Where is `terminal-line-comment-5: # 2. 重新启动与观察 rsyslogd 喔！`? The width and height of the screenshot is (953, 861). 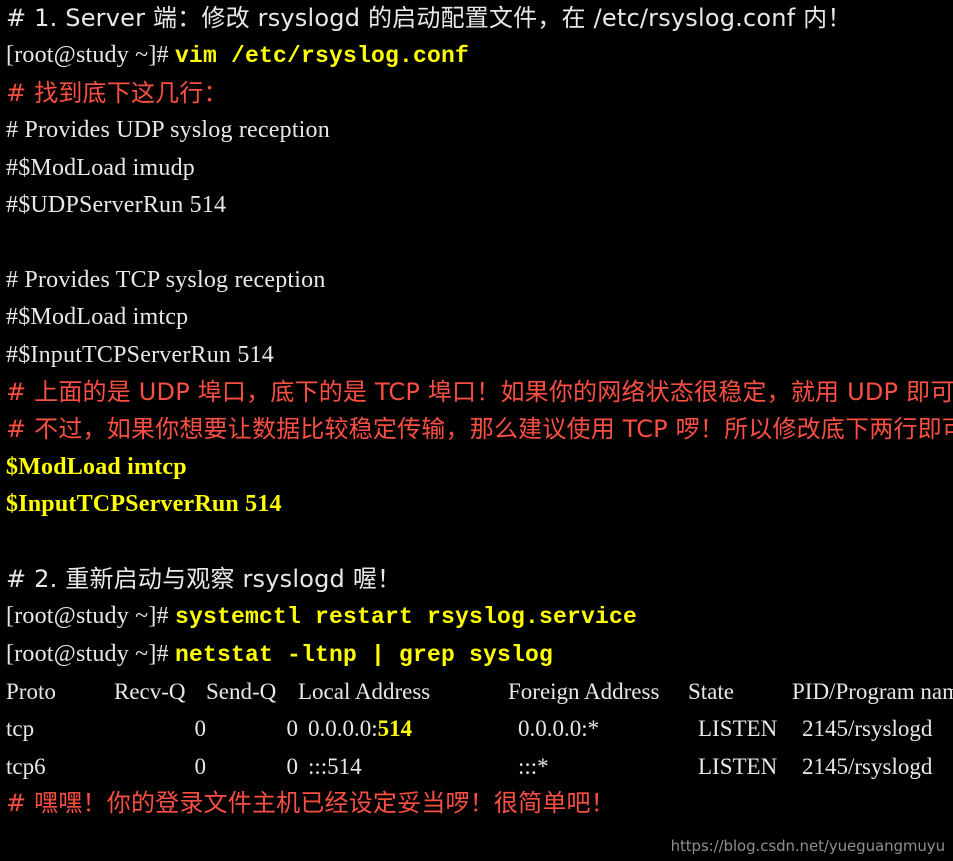 terminal-line-comment-5: # 2. 重新启动与观察 rsyslogd 喔！ is located at coordinates (204, 578).